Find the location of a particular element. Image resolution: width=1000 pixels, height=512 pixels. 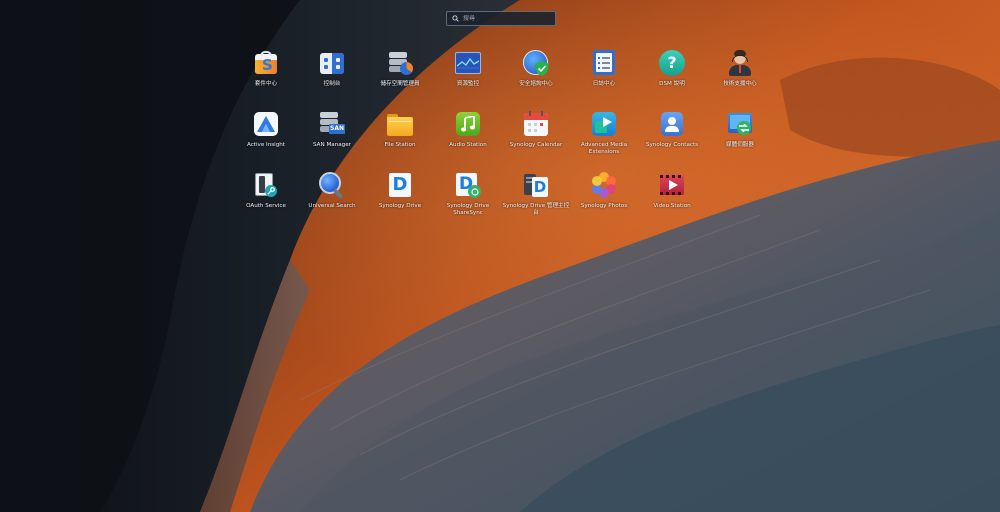

storage-manager-icon is located at coordinates (400, 63).